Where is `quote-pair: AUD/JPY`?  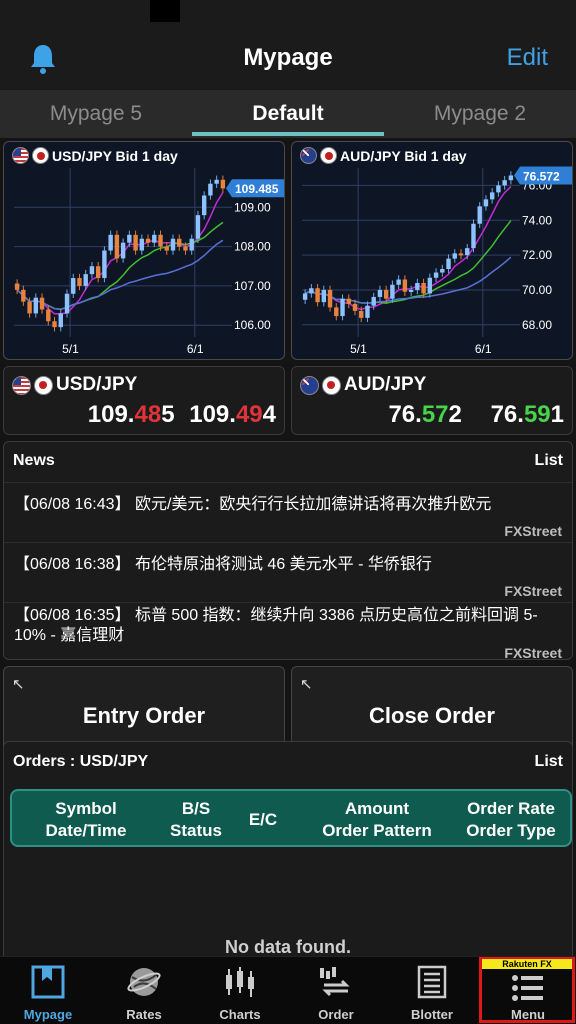 quote-pair: AUD/JPY is located at coordinates (363, 385).